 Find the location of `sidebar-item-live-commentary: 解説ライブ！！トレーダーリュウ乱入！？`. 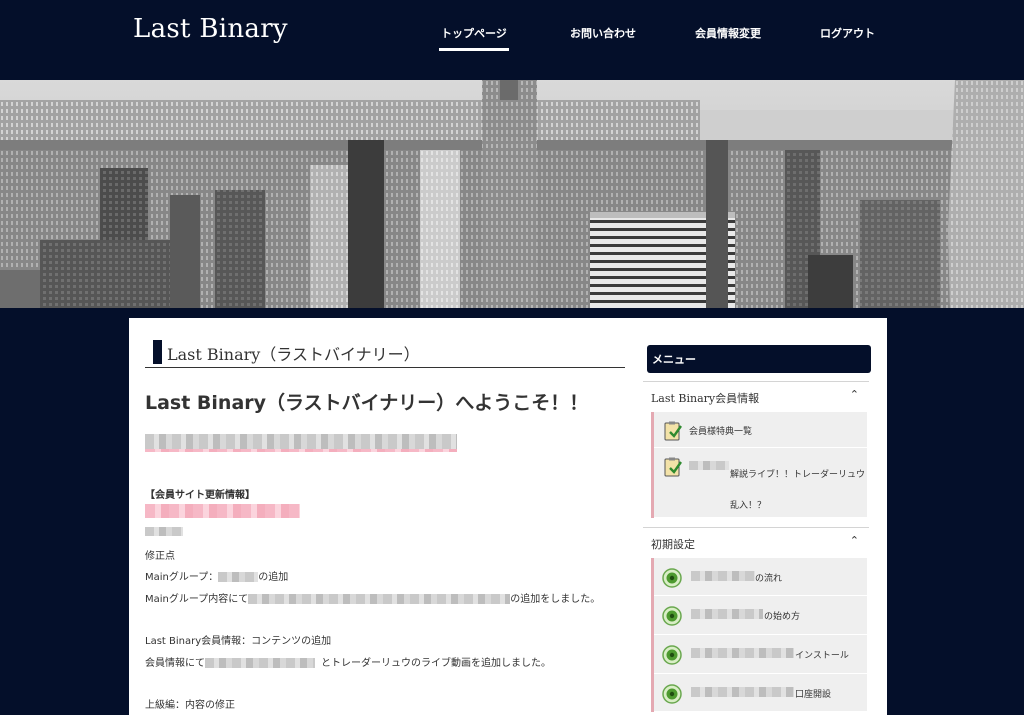

sidebar-item-live-commentary: 解説ライブ！！トレーダーリュウ乱入！？ is located at coordinates (760, 483).